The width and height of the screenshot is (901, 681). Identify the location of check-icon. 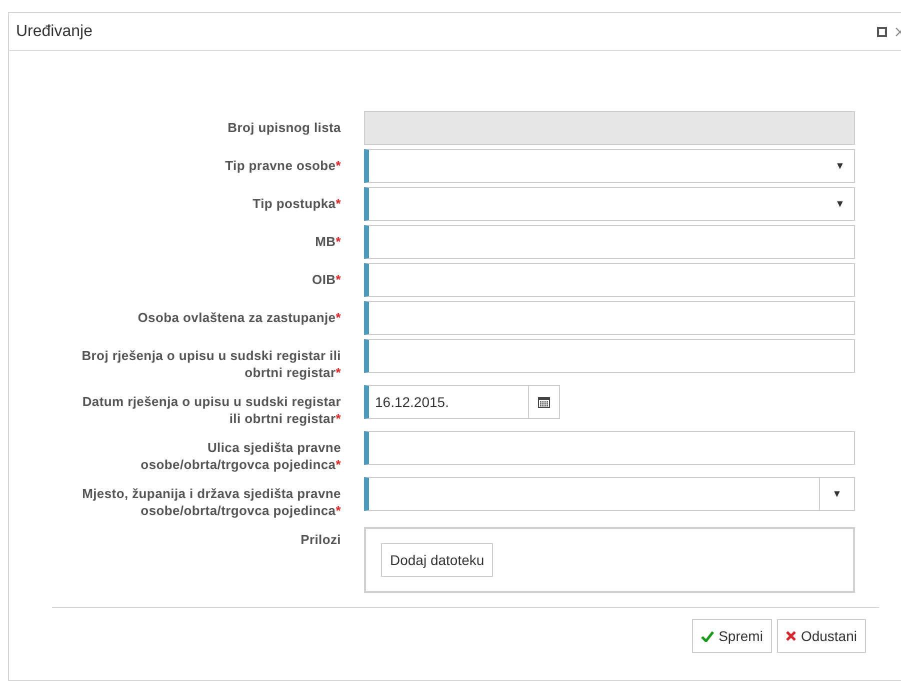
(707, 636).